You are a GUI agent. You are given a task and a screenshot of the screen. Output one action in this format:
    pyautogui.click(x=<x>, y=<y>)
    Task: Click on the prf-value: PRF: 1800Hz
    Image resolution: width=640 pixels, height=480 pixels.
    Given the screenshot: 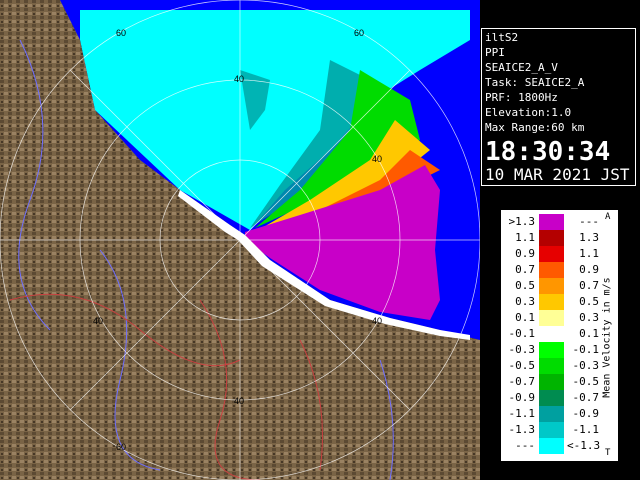 What is the action you would take?
    pyautogui.click(x=521, y=97)
    